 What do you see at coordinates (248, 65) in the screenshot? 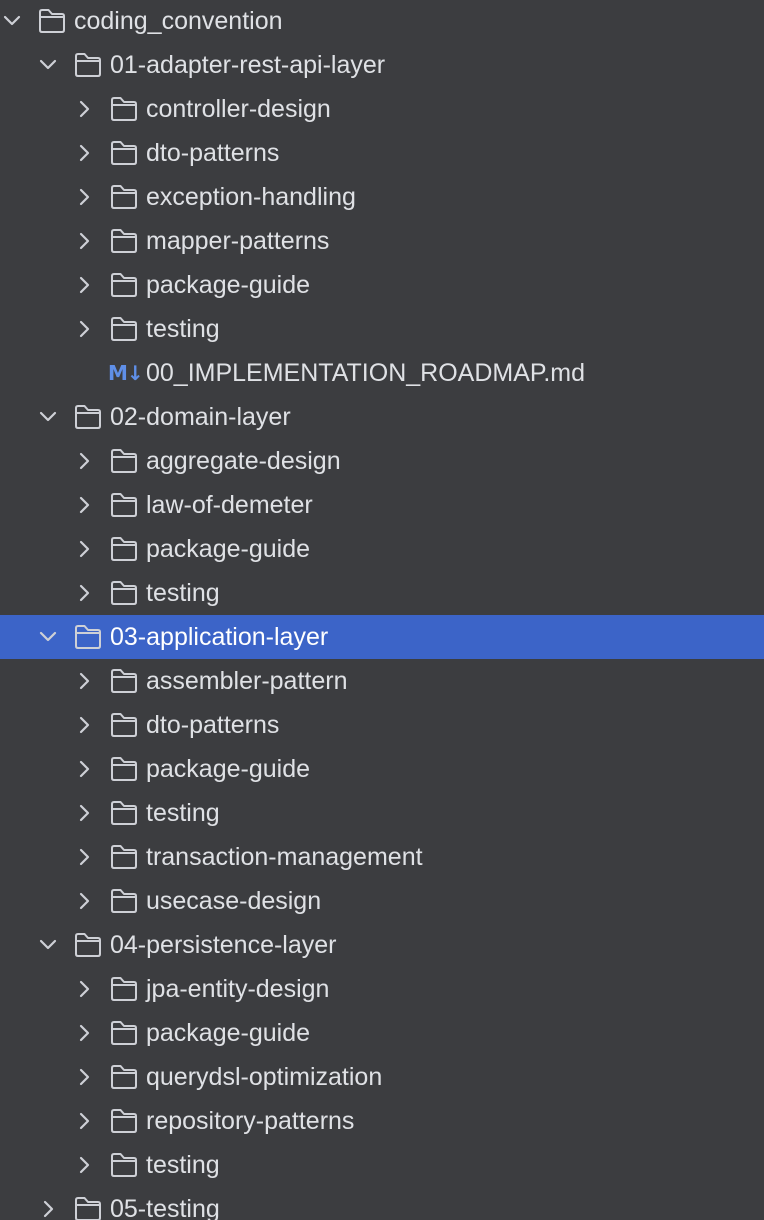
I see `tree-item-label: 01-adapter-rest-api-layer` at bounding box center [248, 65].